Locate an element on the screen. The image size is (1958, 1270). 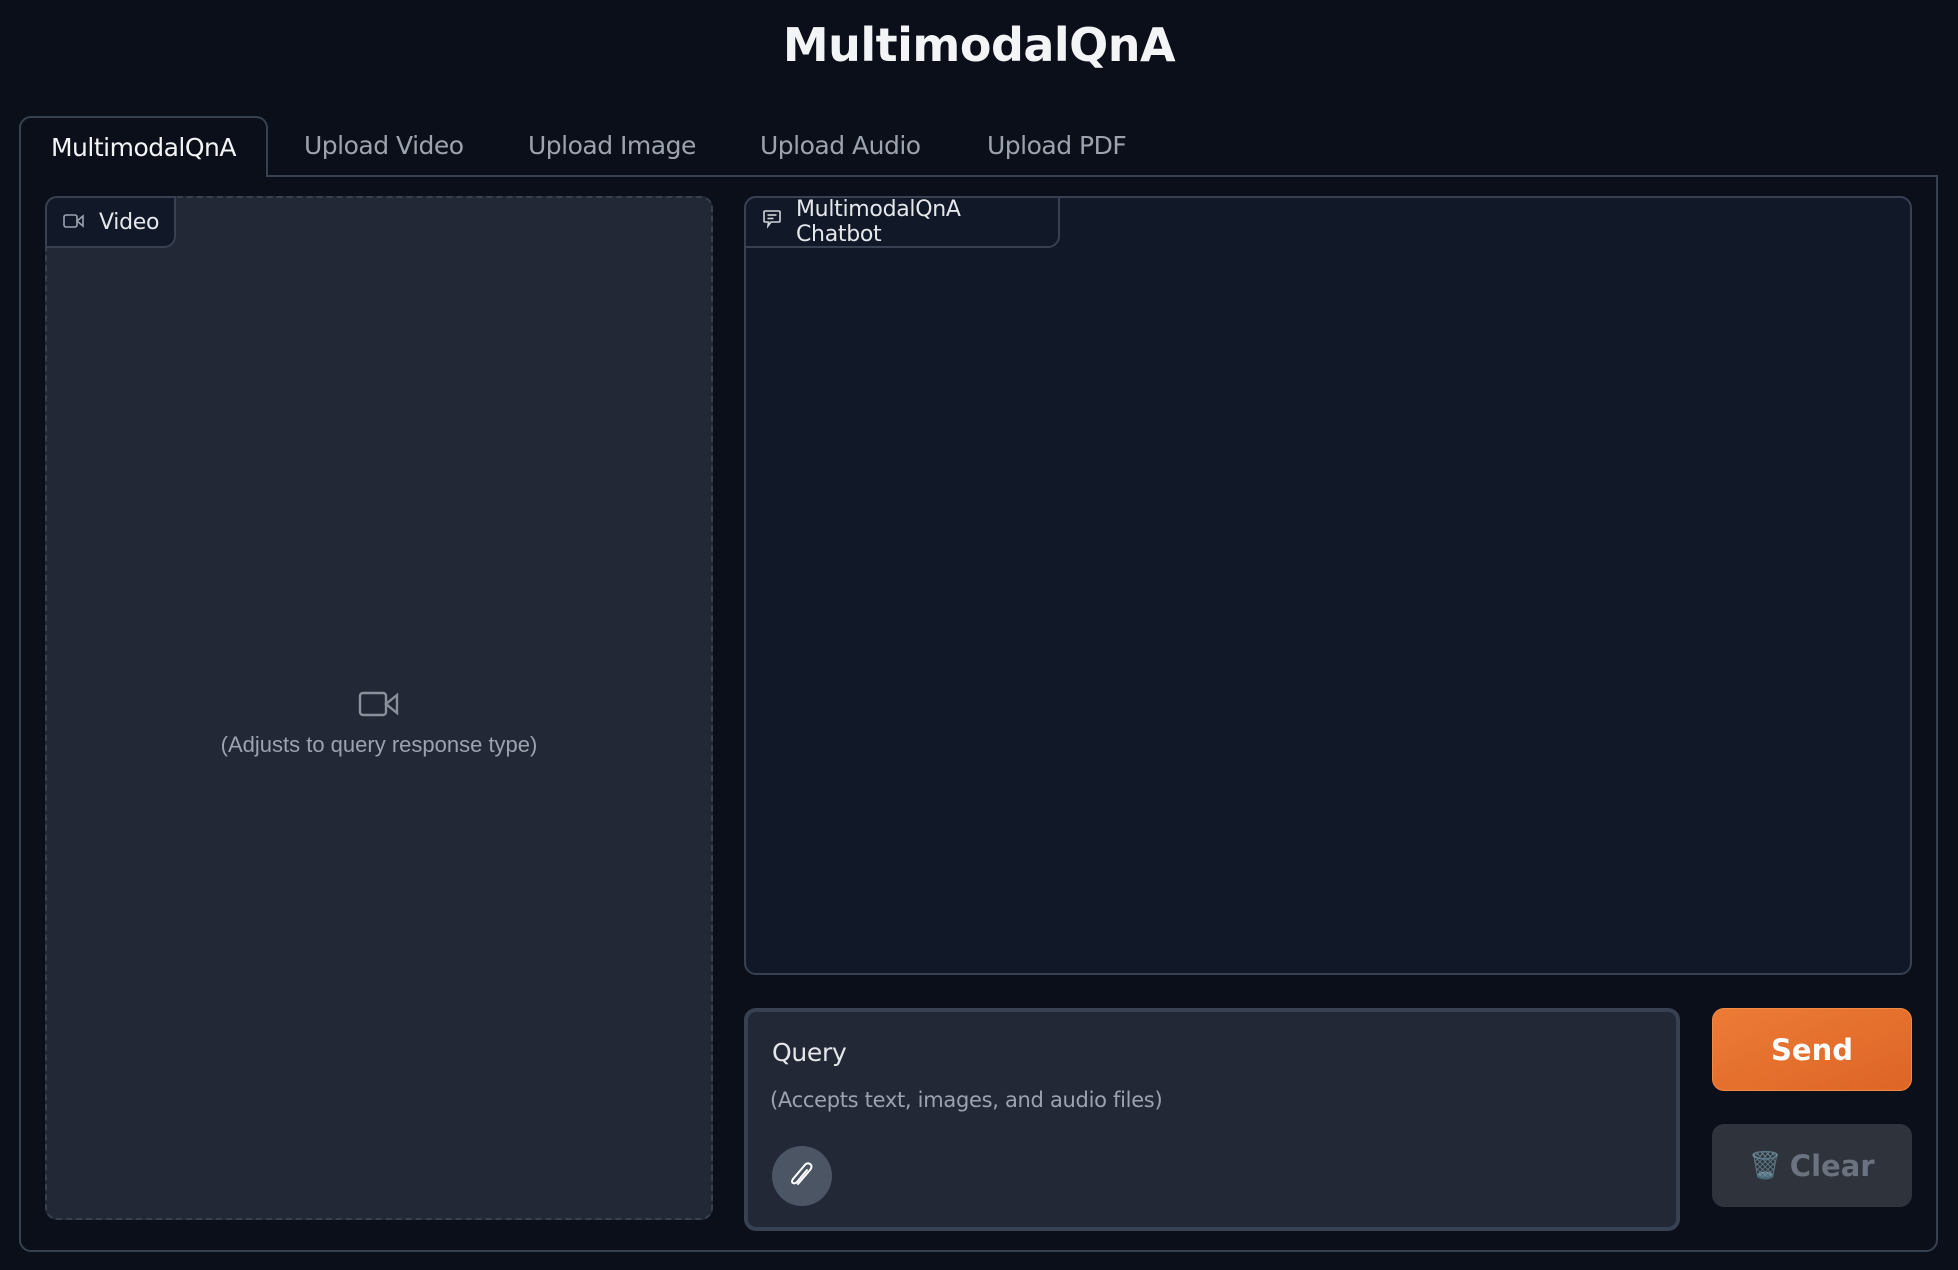
send-button-label: Send is located at coordinates (1812, 1049).